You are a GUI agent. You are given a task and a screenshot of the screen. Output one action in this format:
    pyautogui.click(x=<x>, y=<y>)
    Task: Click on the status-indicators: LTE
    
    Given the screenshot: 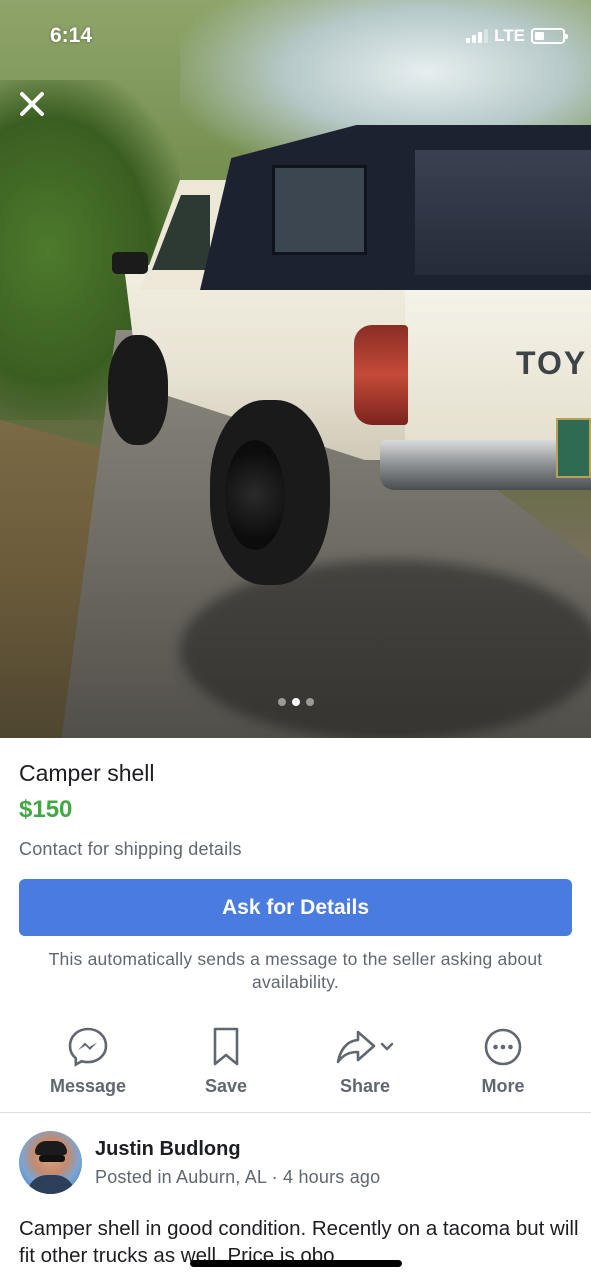 What is the action you would take?
    pyautogui.click(x=517, y=36)
    